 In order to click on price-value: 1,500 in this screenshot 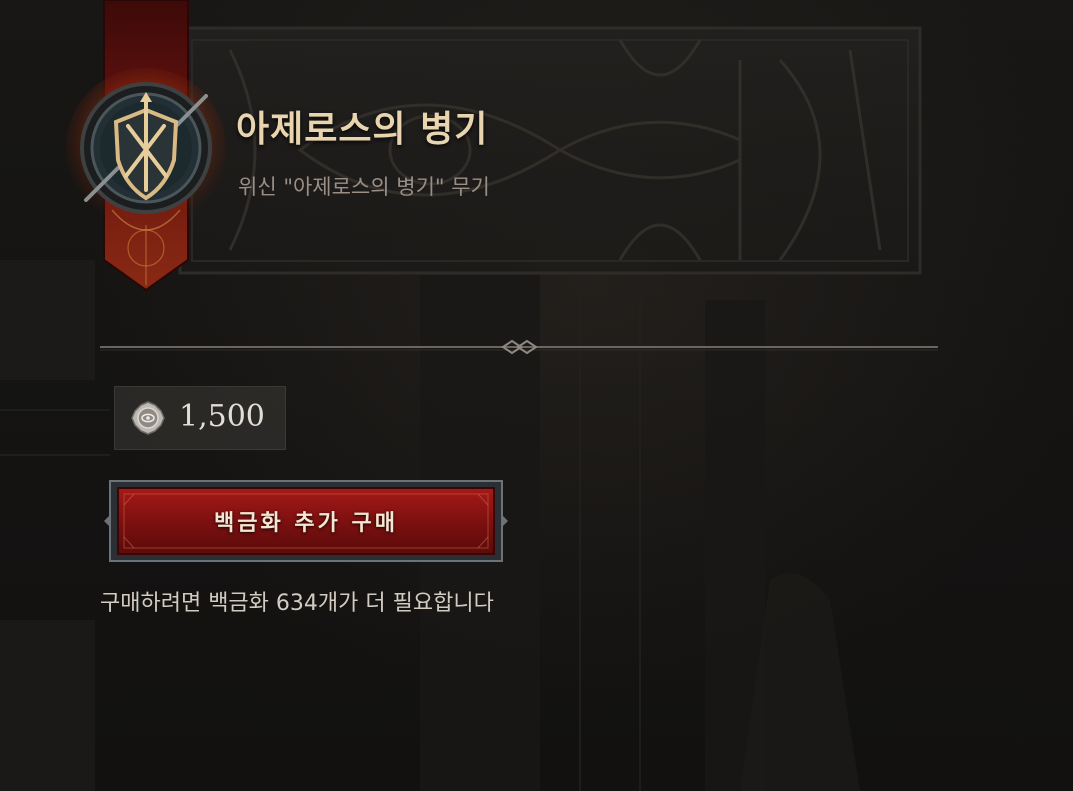, I will do `click(222, 416)`.